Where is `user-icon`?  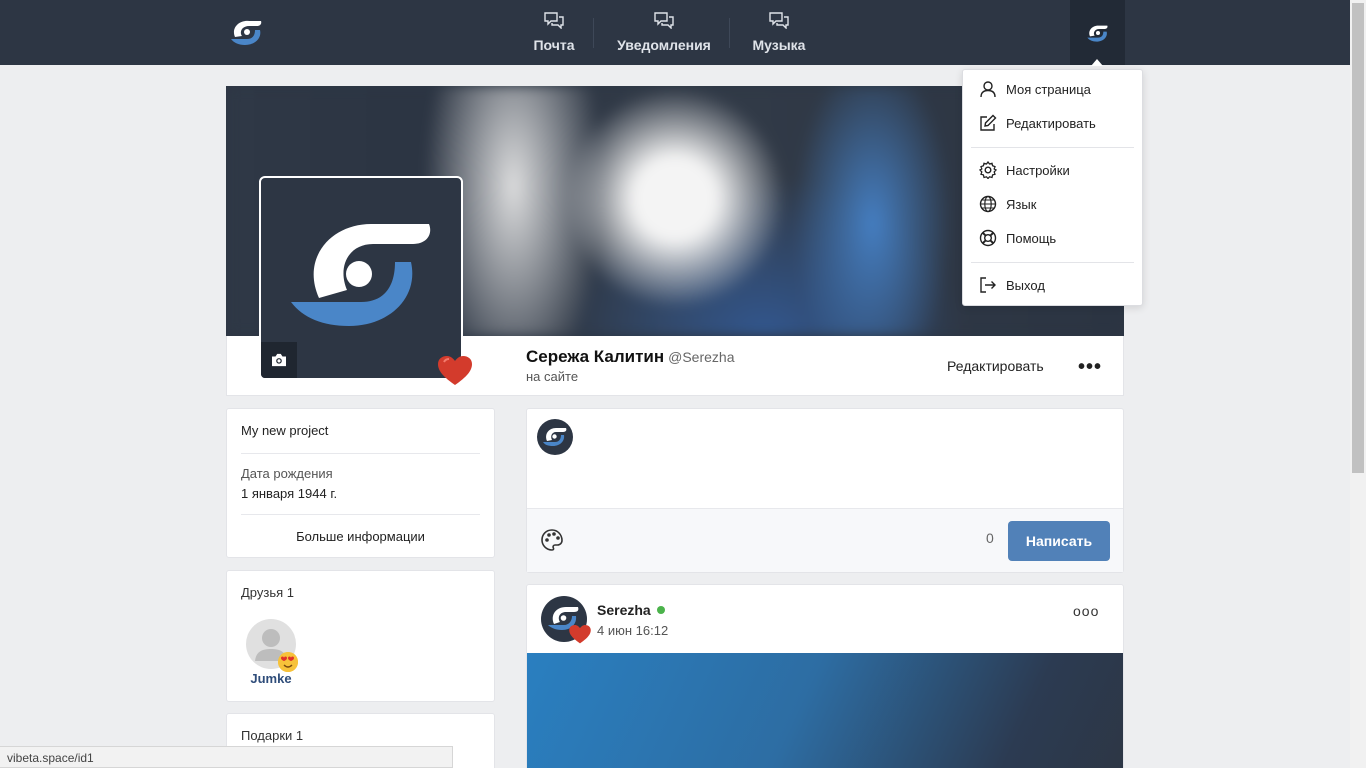 user-icon is located at coordinates (988, 89).